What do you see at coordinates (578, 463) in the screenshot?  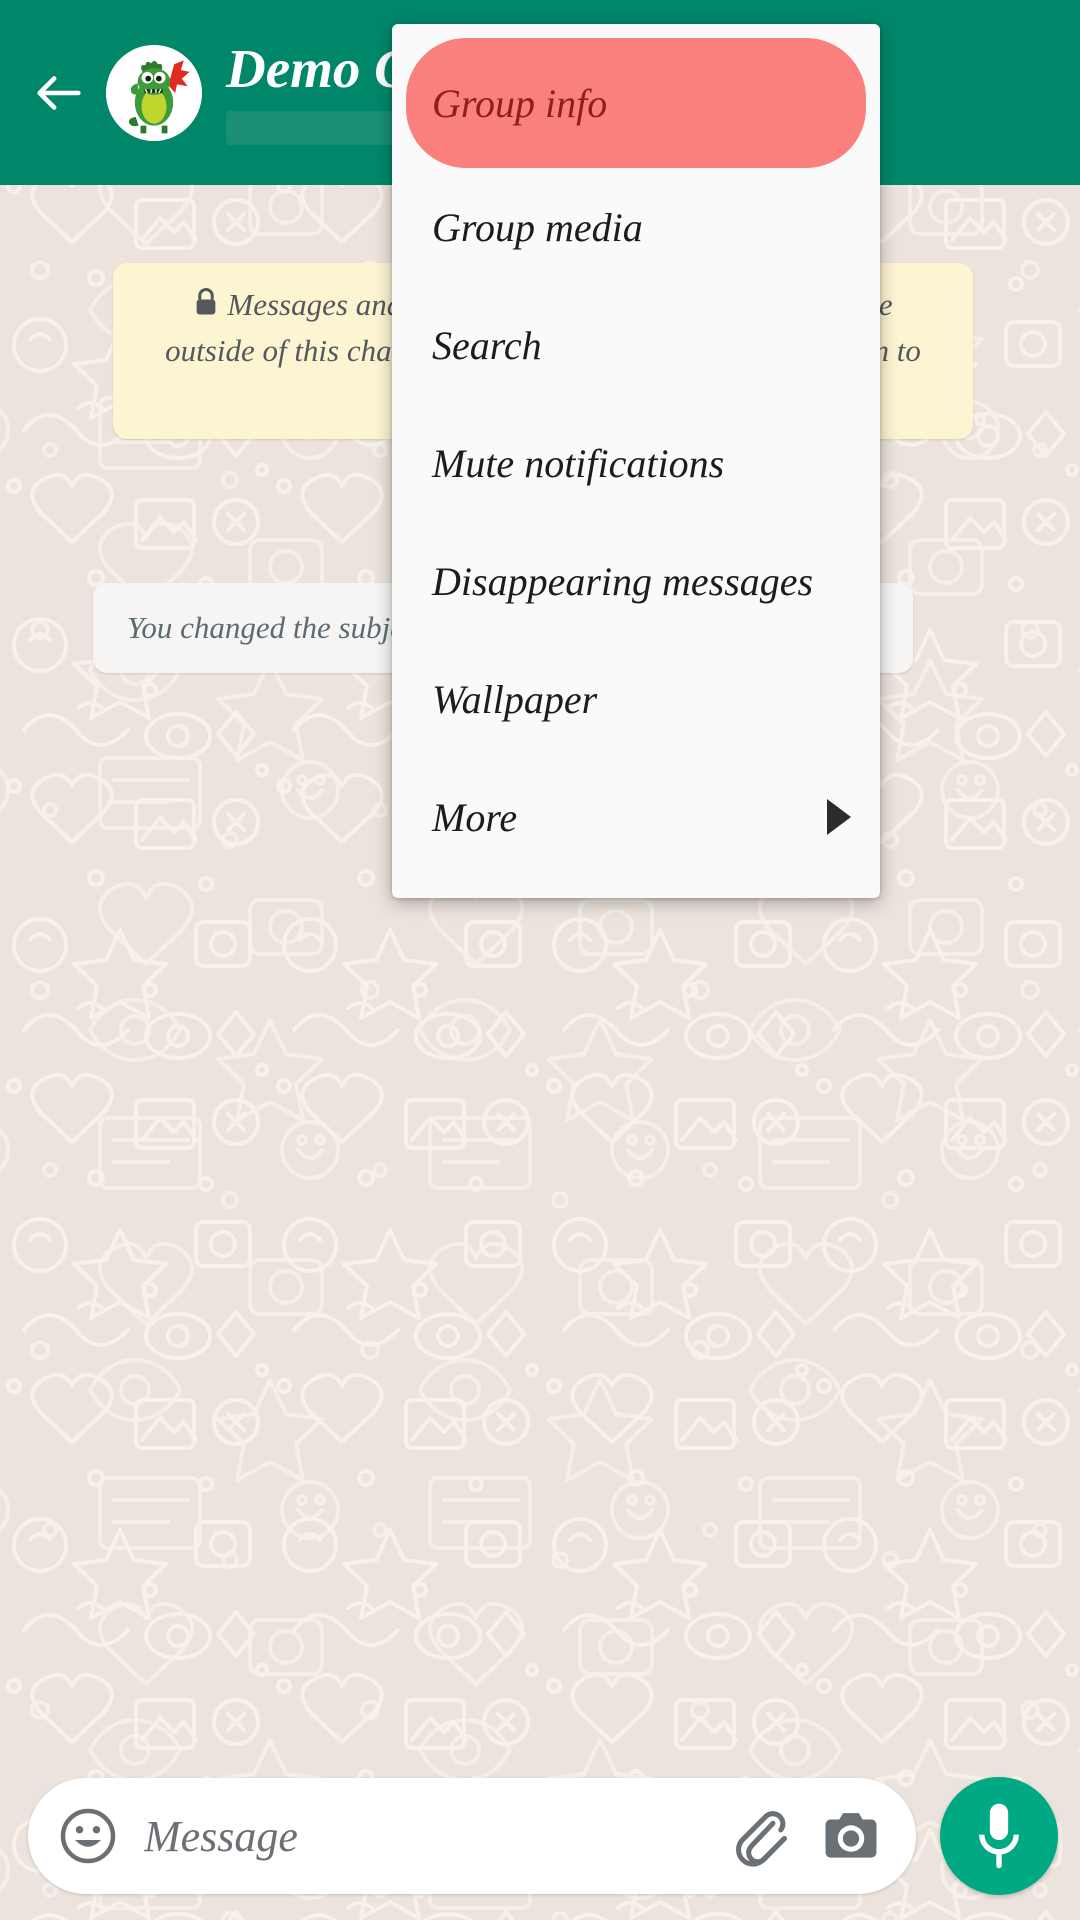 I see `menu-item-label: Mute notifications` at bounding box center [578, 463].